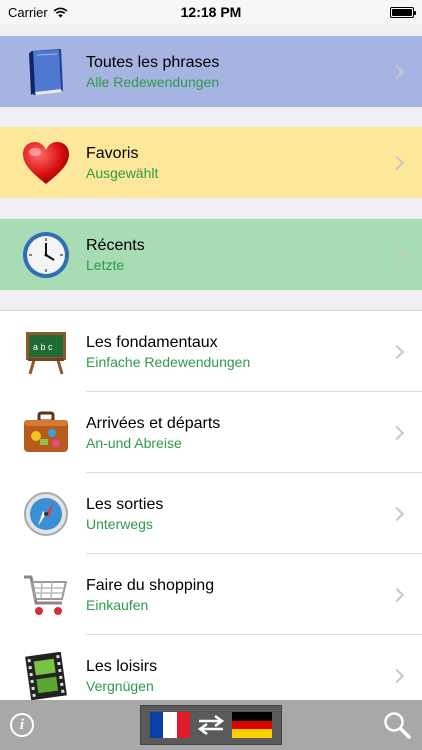 This screenshot has height=750, width=422. What do you see at coordinates (211, 254) in the screenshot?
I see `row-recents: Récents Letzte` at bounding box center [211, 254].